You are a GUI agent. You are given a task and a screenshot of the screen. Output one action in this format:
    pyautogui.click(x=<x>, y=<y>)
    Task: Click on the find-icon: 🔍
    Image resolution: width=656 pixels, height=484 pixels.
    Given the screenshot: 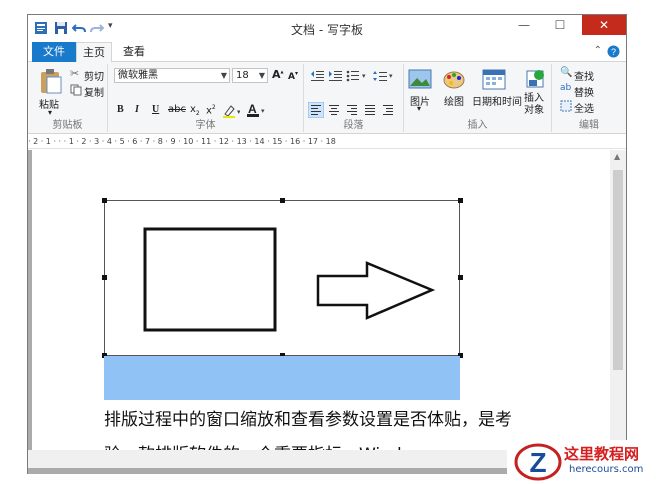 What is the action you would take?
    pyautogui.click(x=566, y=72)
    